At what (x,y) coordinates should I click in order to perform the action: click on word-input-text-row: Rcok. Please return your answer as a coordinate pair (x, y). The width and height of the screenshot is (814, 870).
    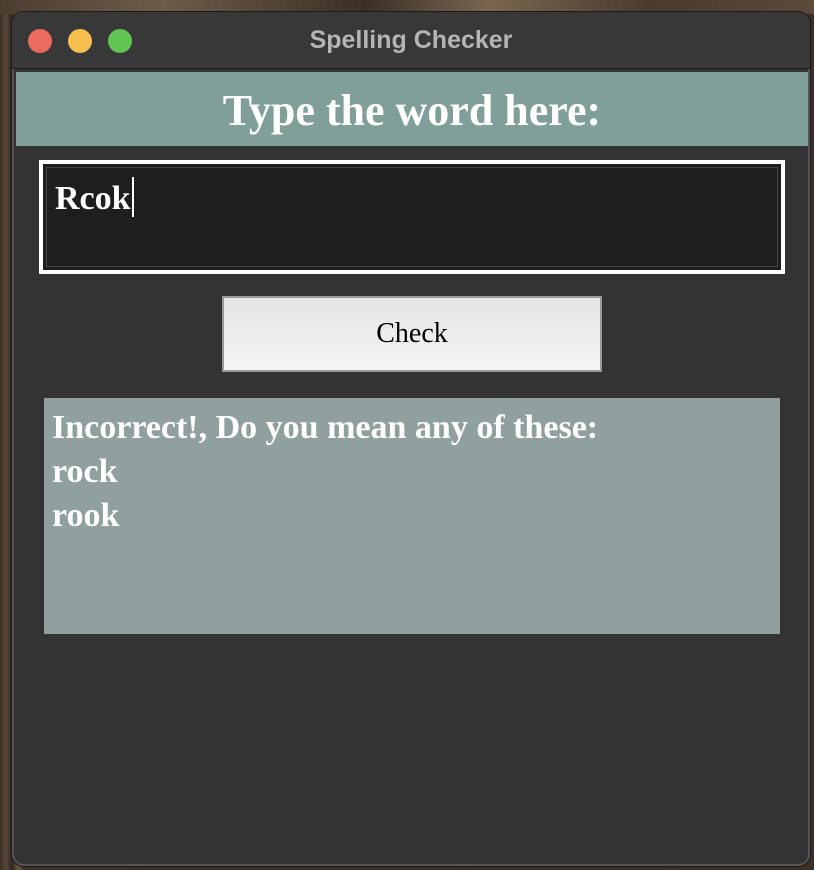
    Looking at the image, I should click on (94, 199).